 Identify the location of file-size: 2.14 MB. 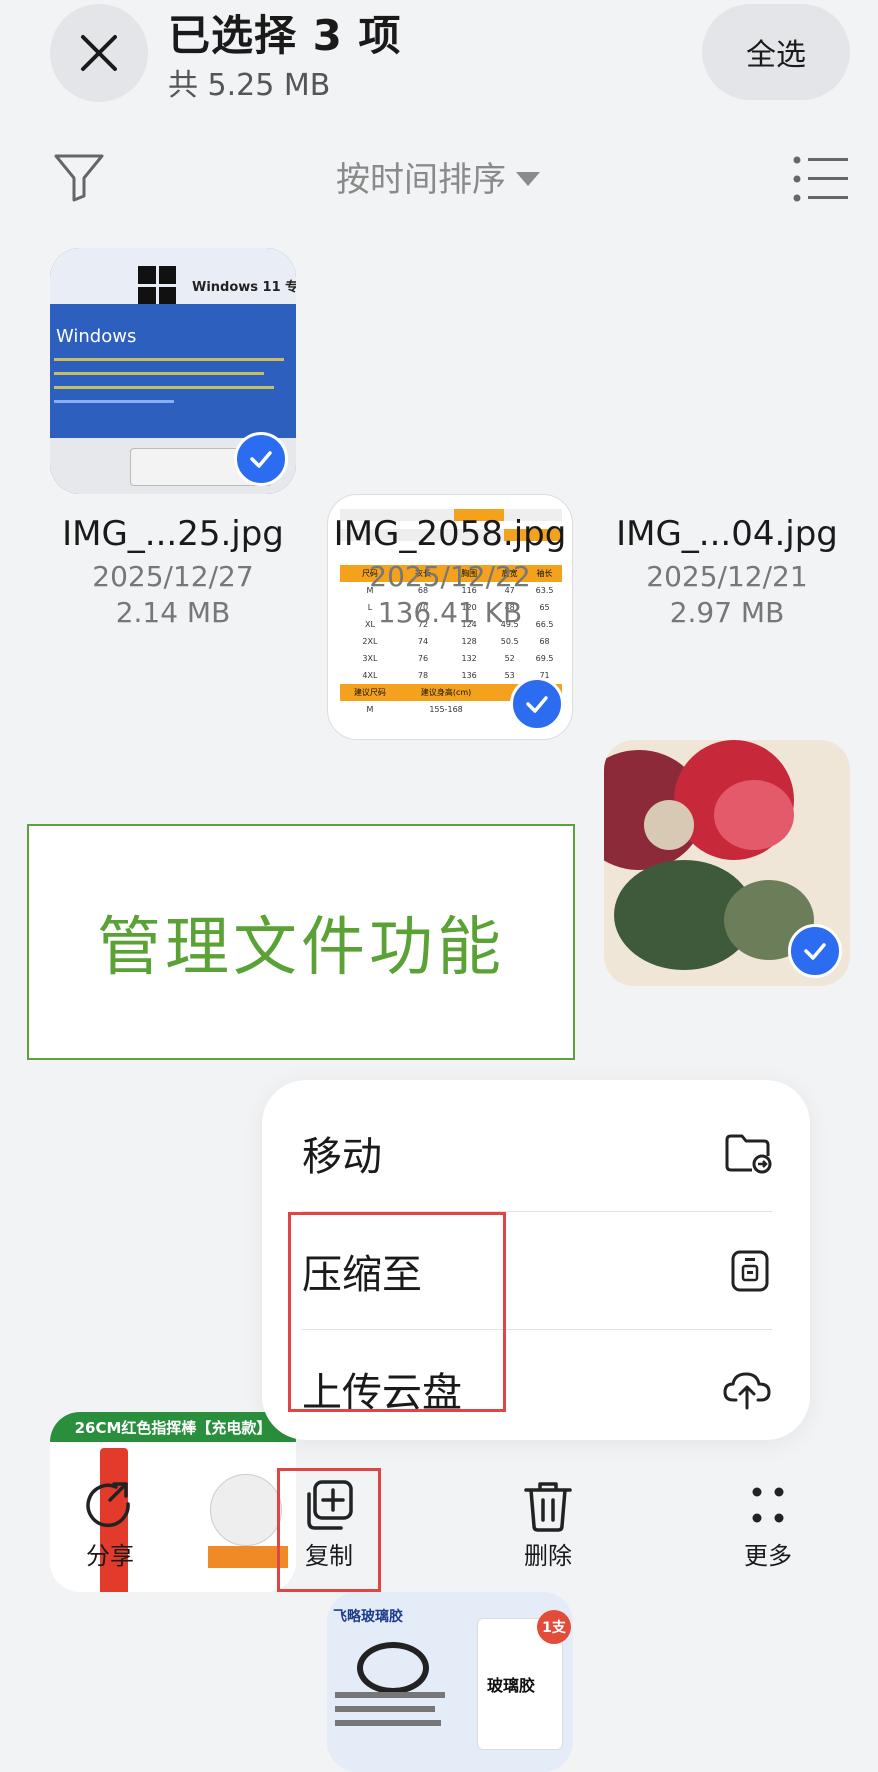
(173, 612).